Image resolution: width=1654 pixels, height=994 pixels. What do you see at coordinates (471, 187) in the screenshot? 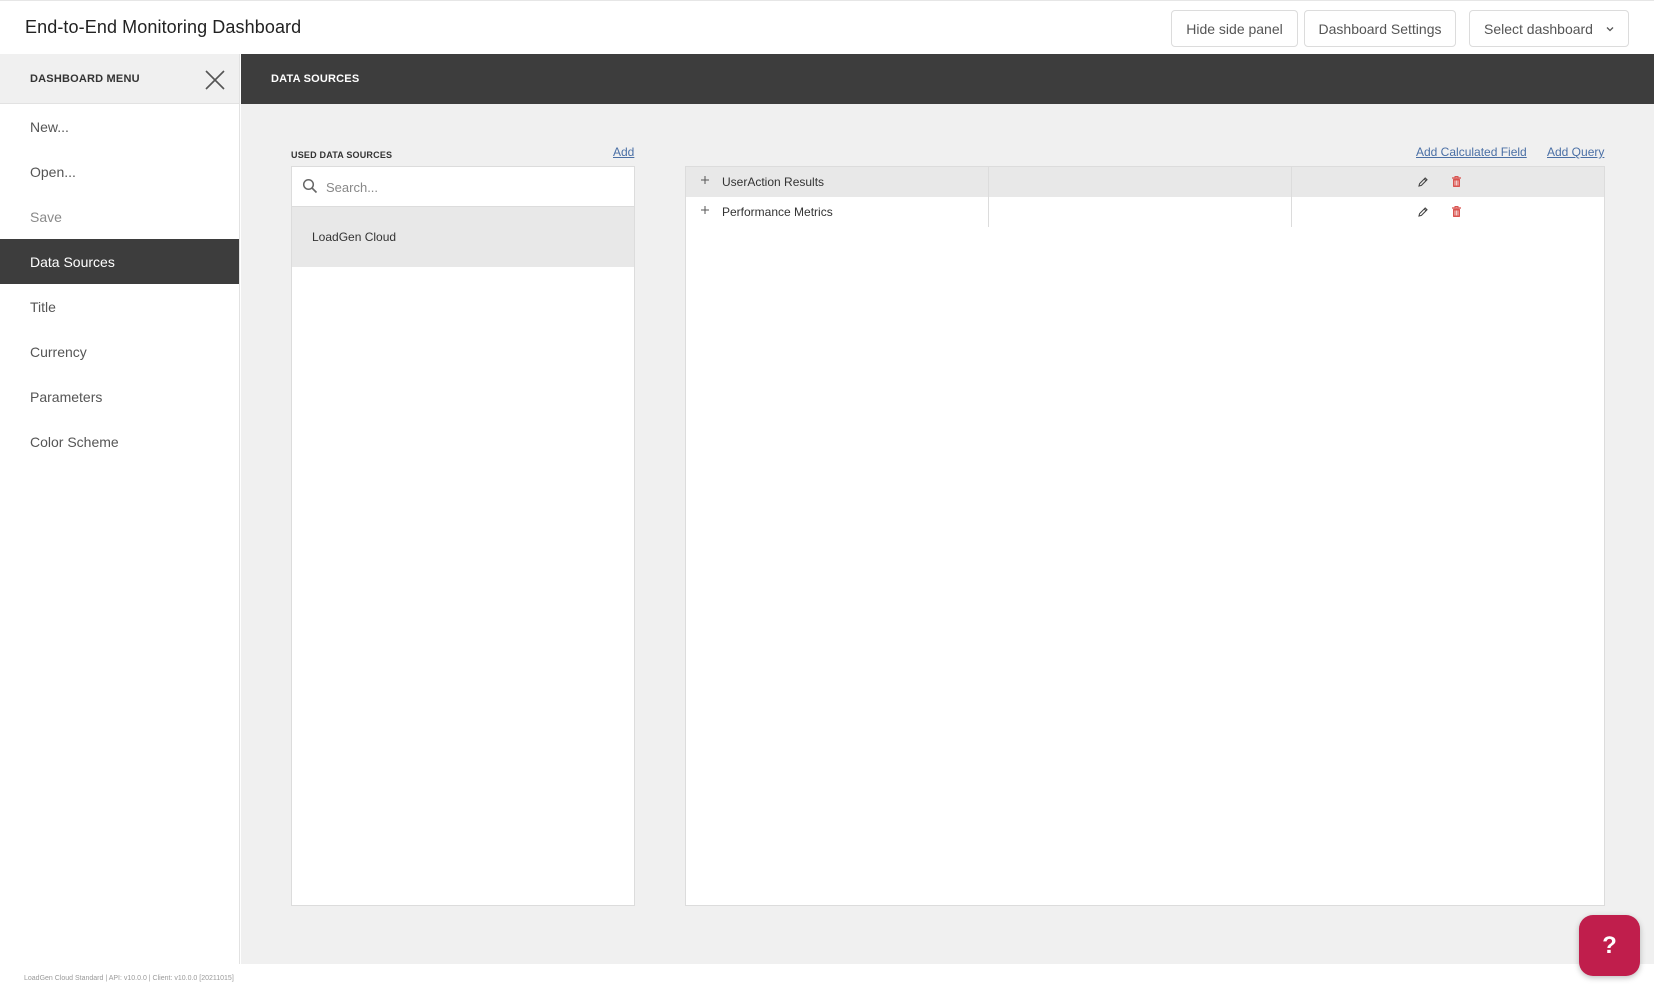
I see `search-input` at bounding box center [471, 187].